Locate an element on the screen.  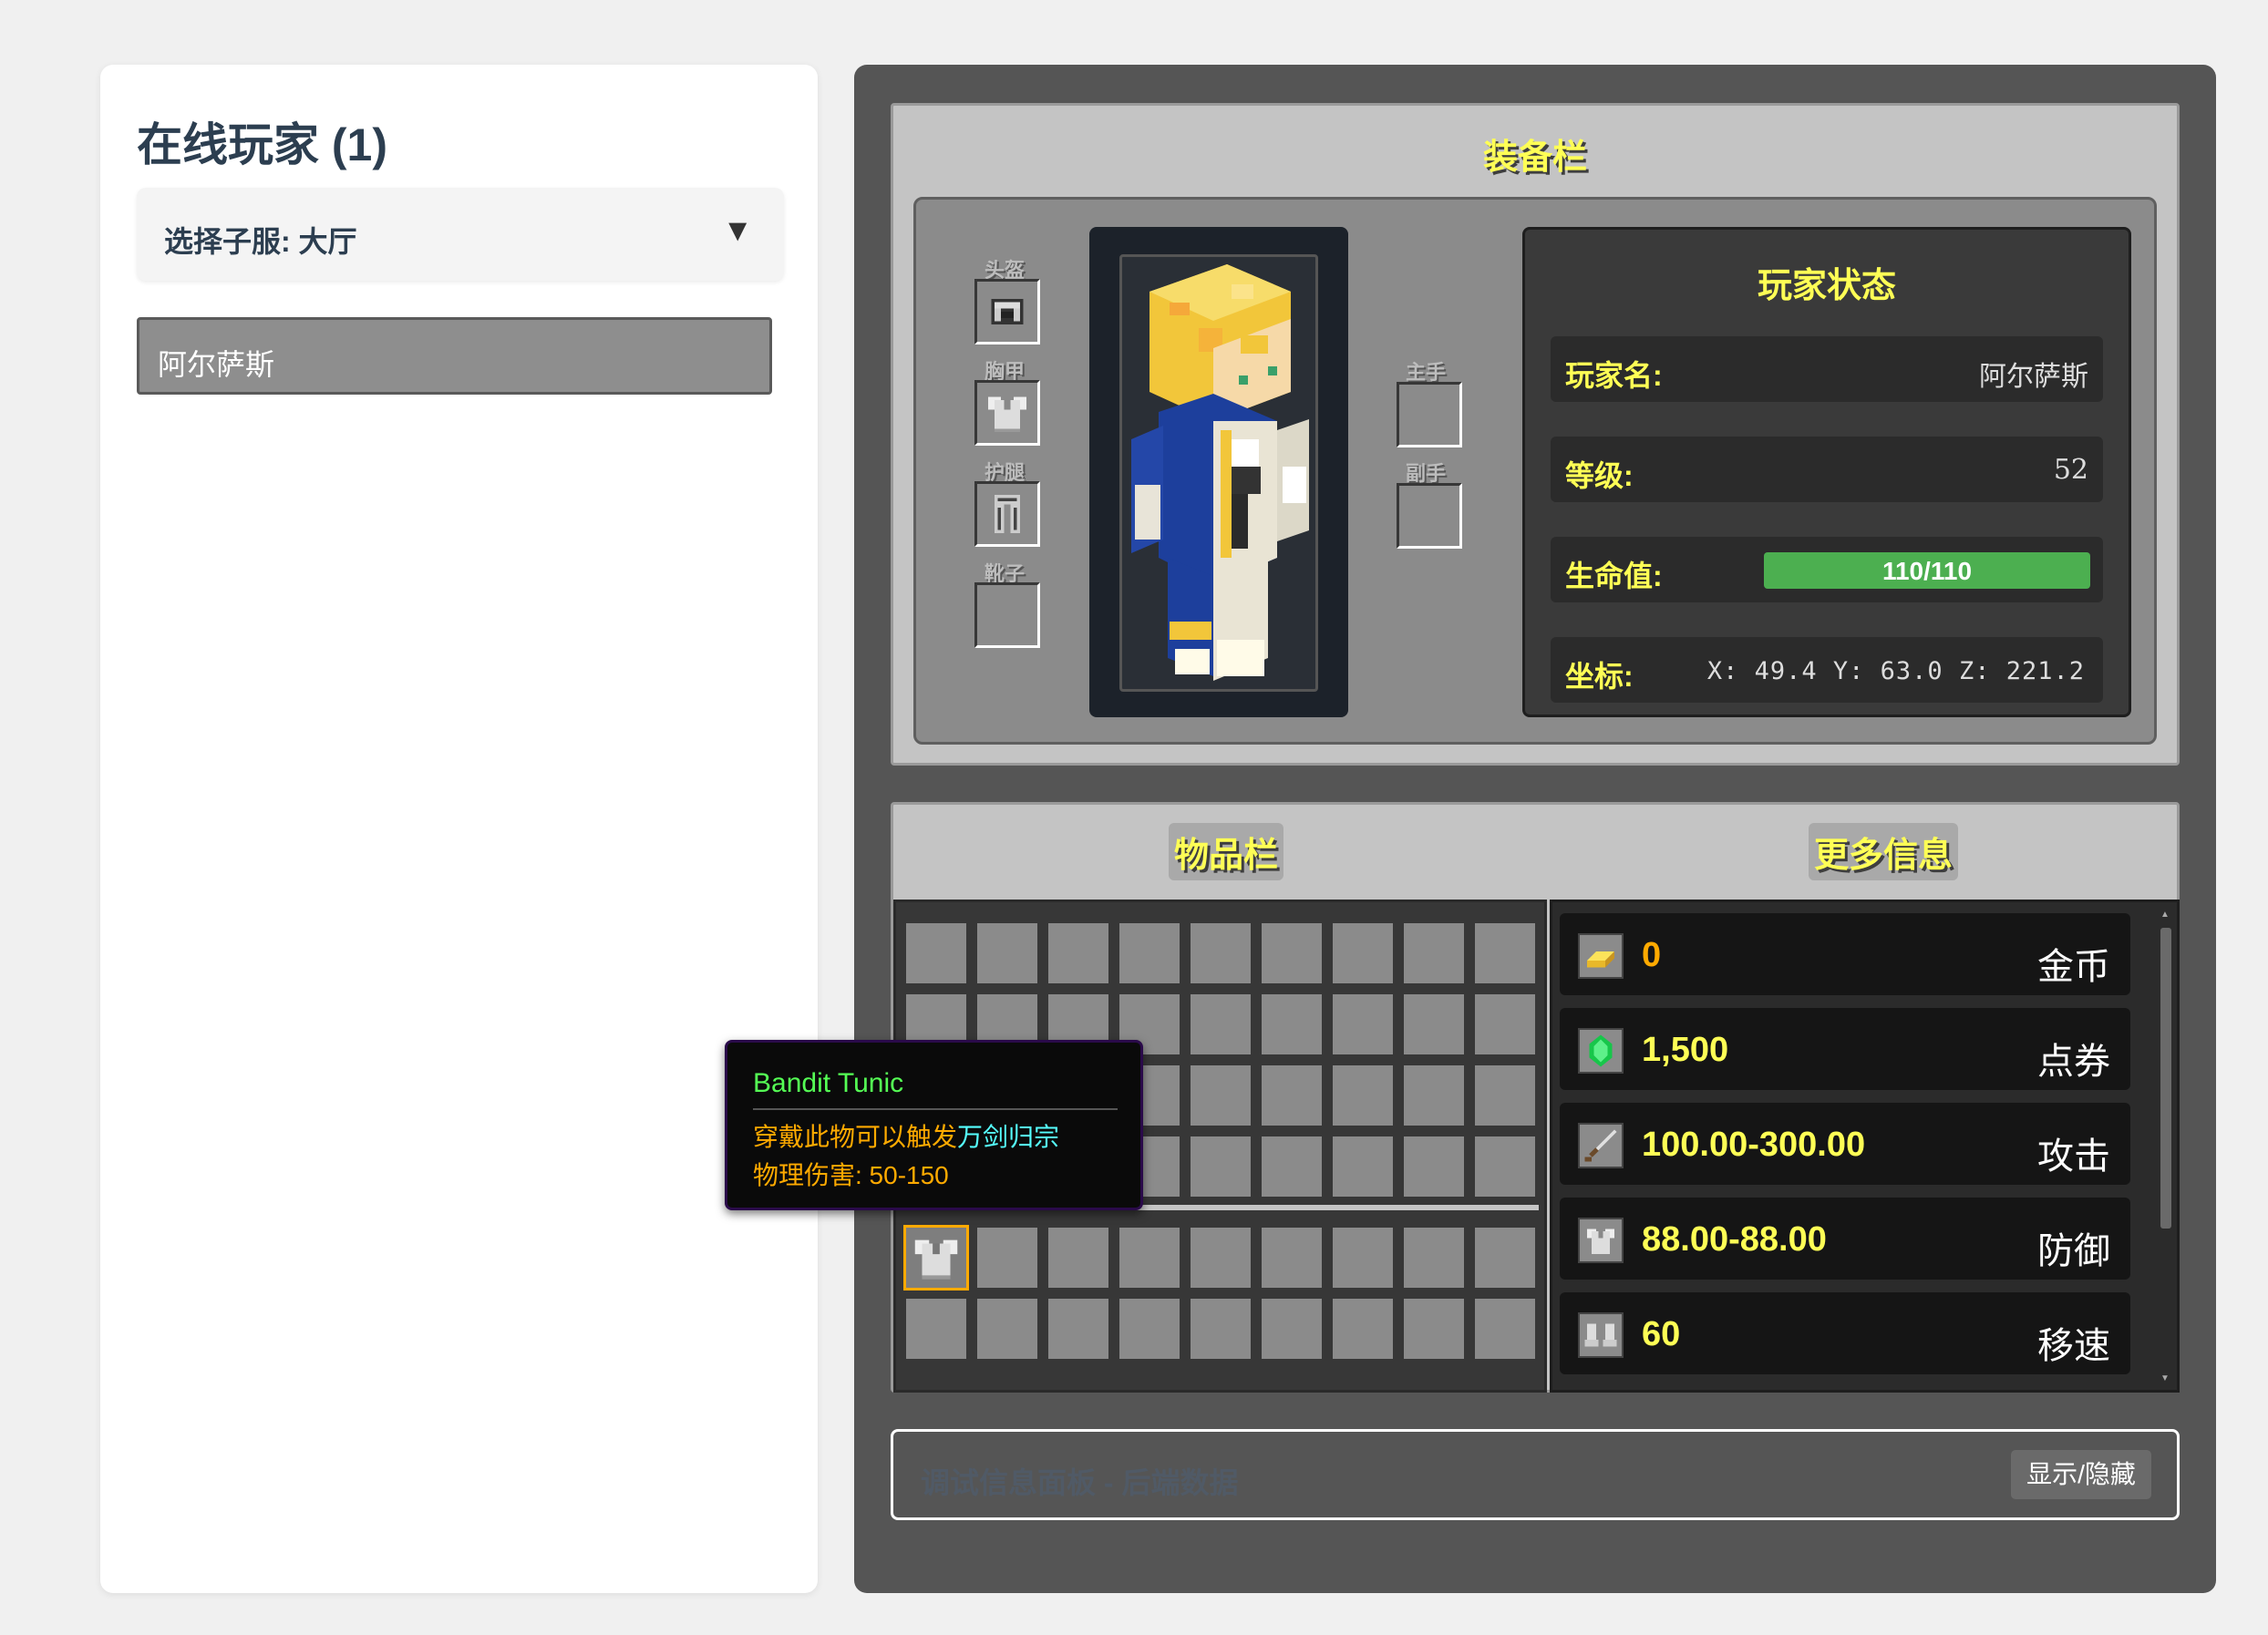
server-select: 选择子服: 大厅 ▼ is located at coordinates (461, 234).